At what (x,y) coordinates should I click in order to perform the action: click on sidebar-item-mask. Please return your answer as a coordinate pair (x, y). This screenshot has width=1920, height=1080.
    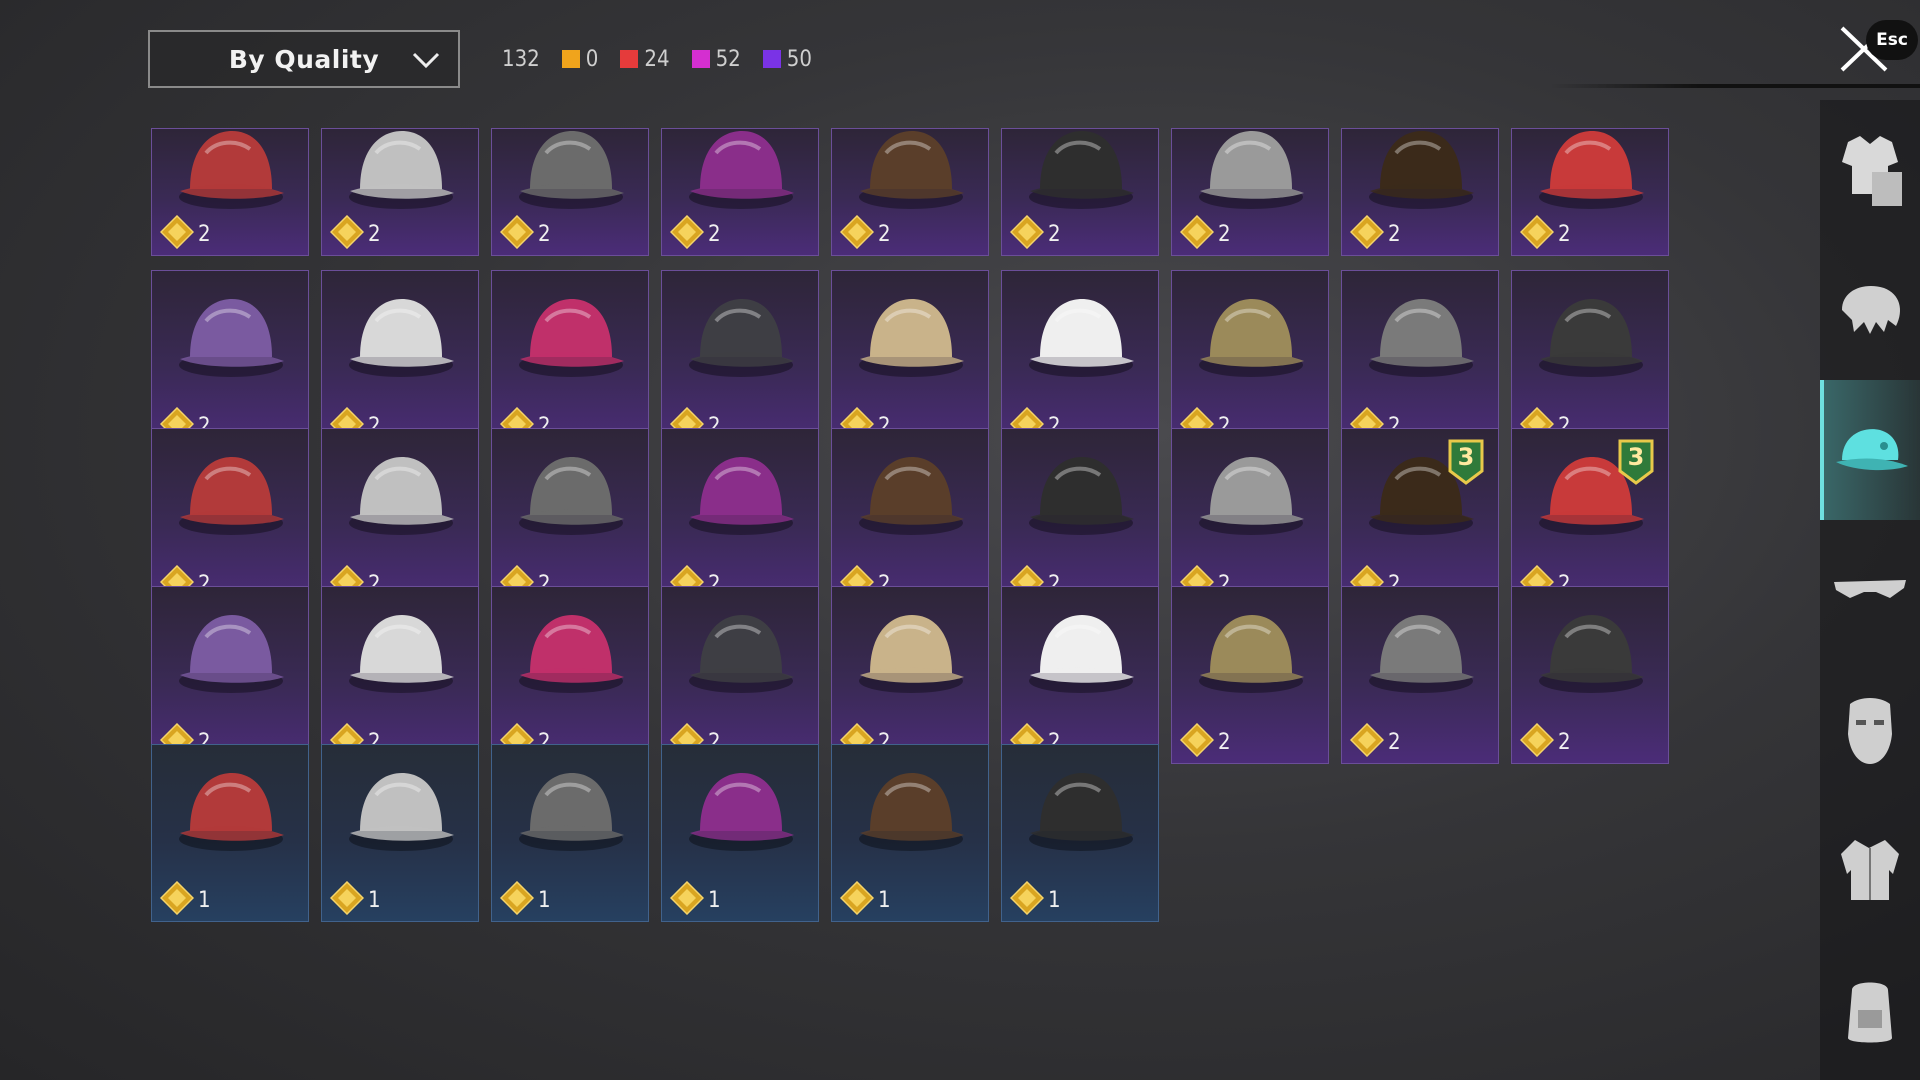
    Looking at the image, I should click on (1870, 730).